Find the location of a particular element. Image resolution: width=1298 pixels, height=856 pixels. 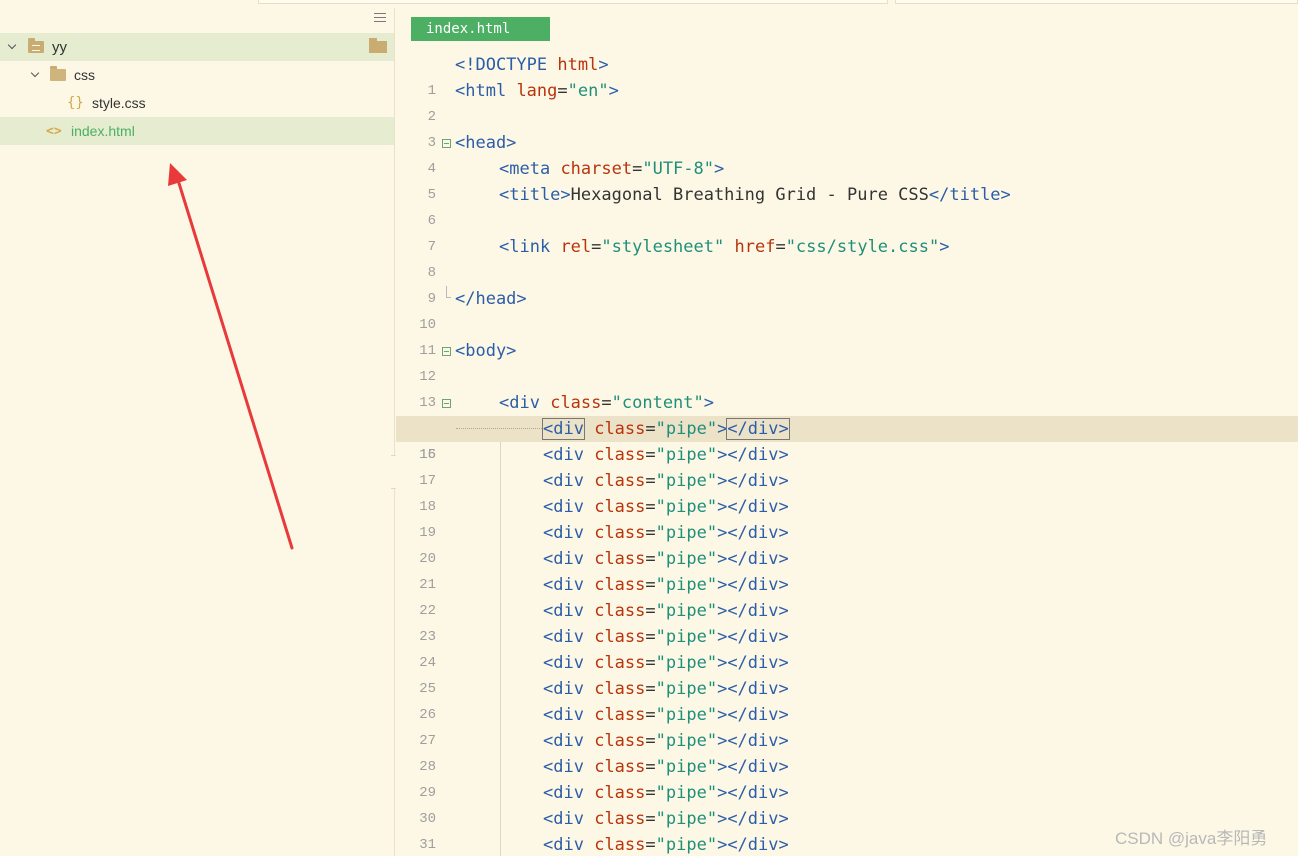

line-number: 20 is located at coordinates (427, 559).